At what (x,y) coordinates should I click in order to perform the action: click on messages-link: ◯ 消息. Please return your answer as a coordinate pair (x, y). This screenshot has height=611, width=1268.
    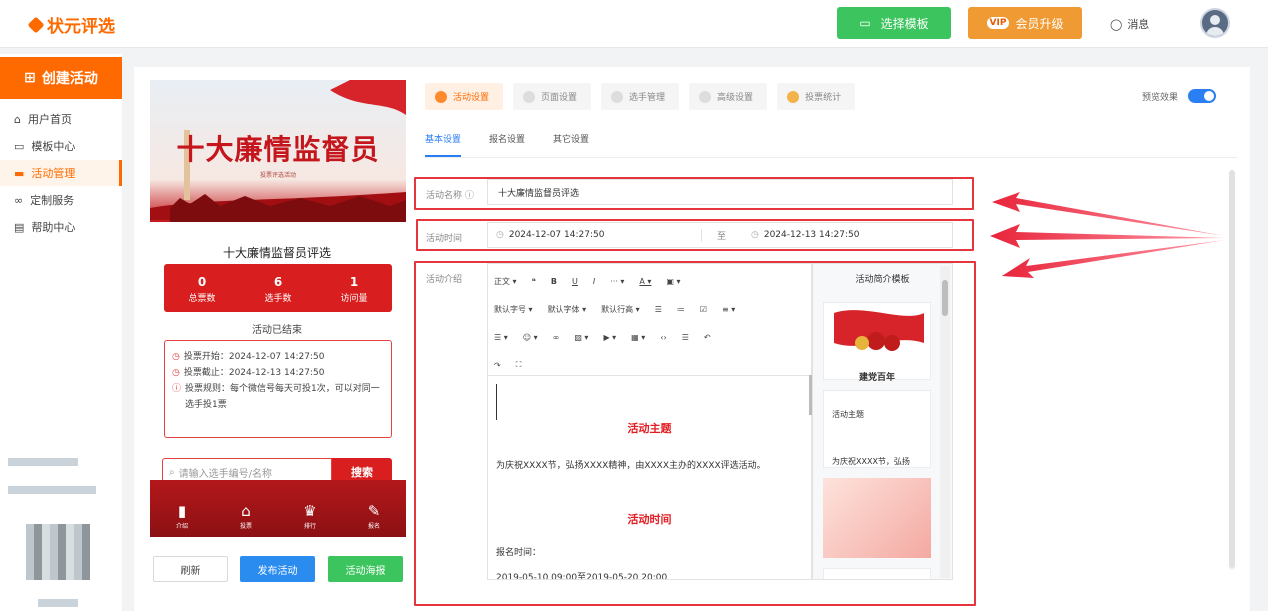
    Looking at the image, I should click on (1129, 24).